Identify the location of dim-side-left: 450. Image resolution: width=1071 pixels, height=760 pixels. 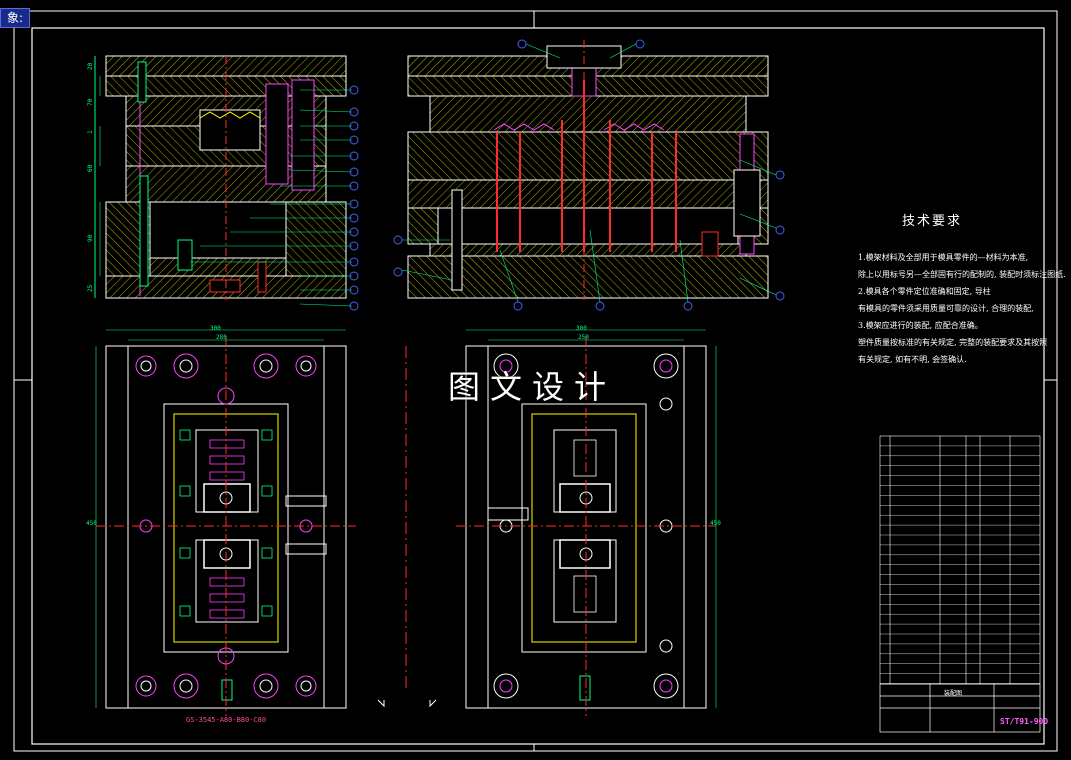
(91, 523).